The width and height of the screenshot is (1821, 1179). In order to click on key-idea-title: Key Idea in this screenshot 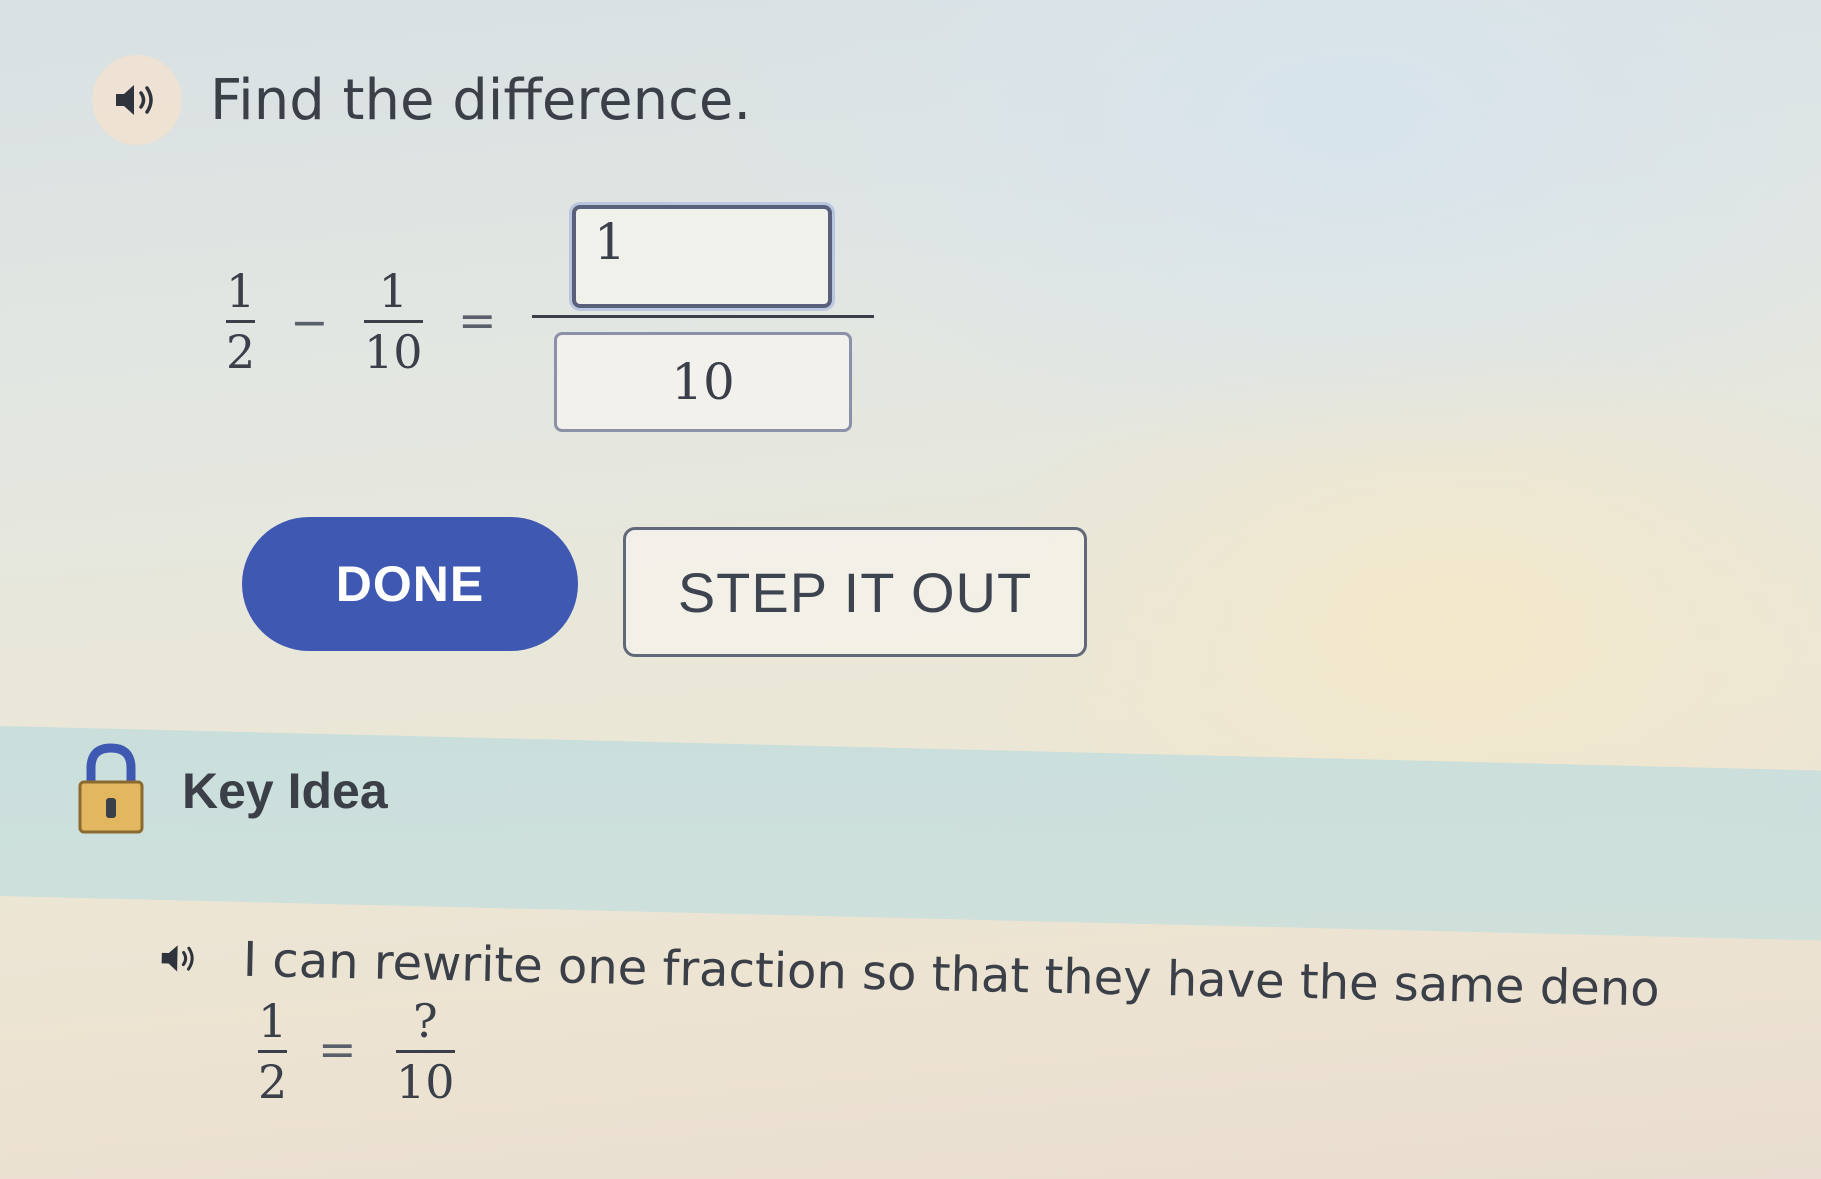, I will do `click(285, 791)`.